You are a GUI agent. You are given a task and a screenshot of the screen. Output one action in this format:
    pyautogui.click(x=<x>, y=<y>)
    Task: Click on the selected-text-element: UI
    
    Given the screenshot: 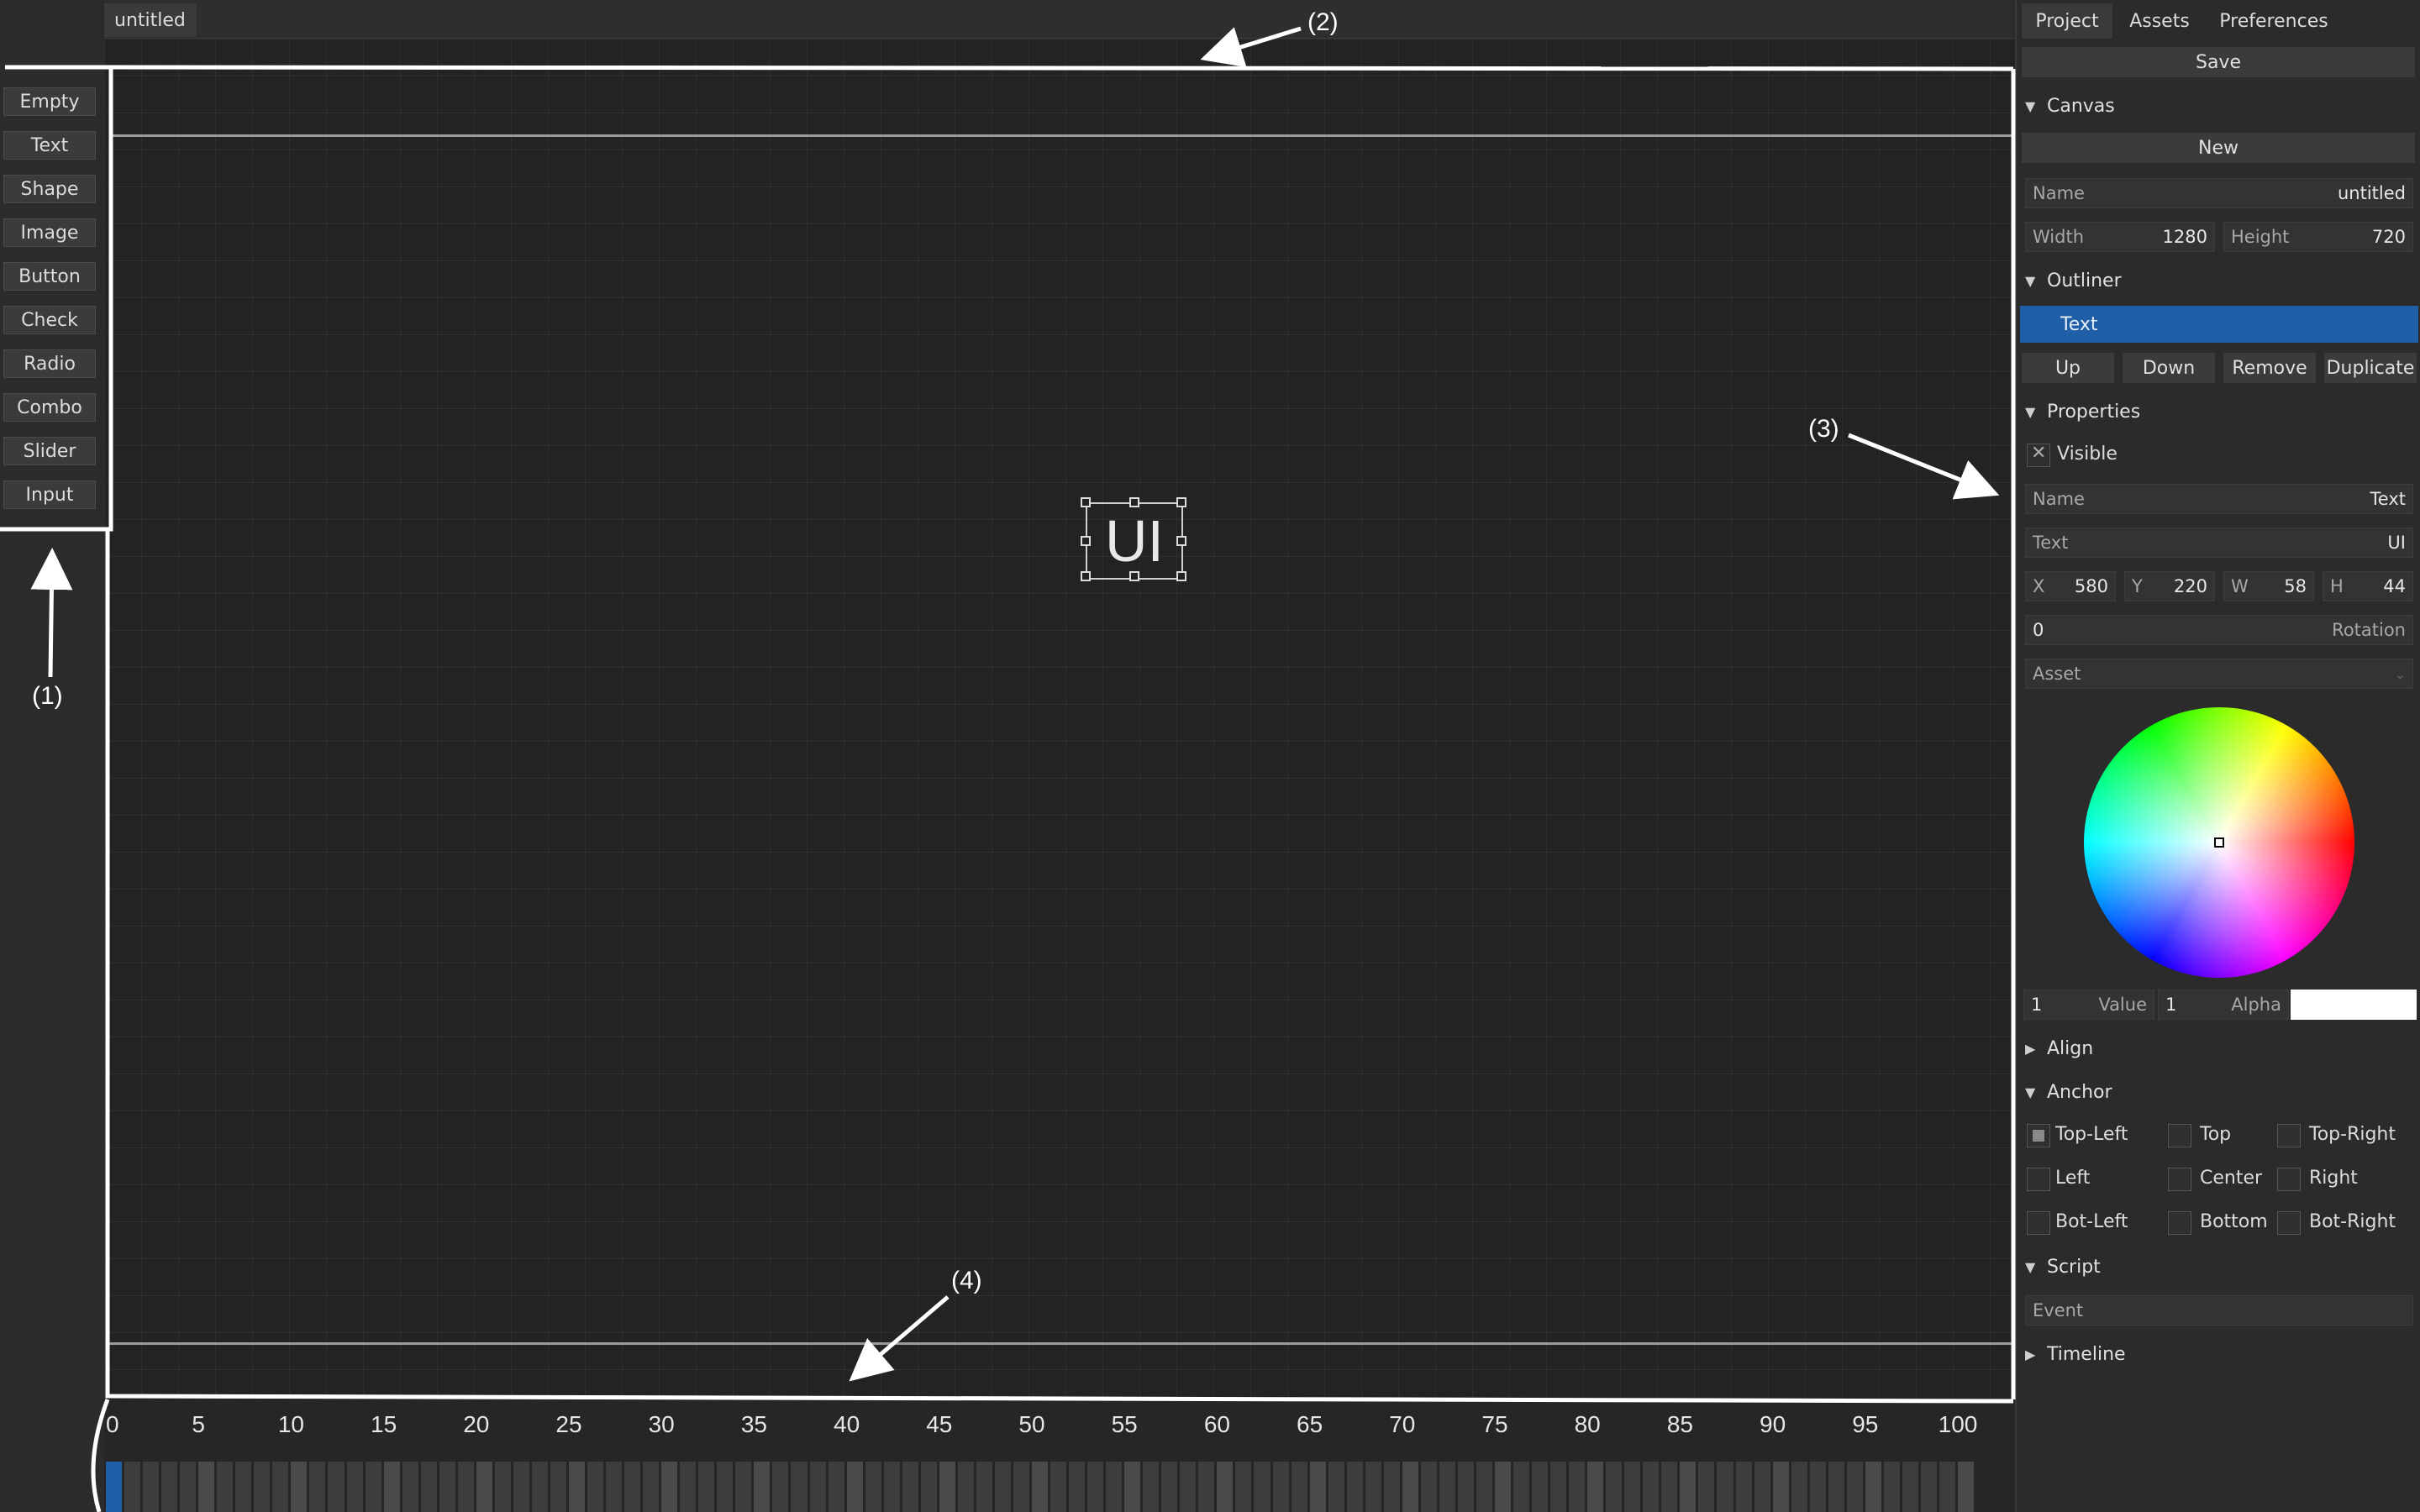 What is the action you would take?
    pyautogui.click(x=1134, y=539)
    